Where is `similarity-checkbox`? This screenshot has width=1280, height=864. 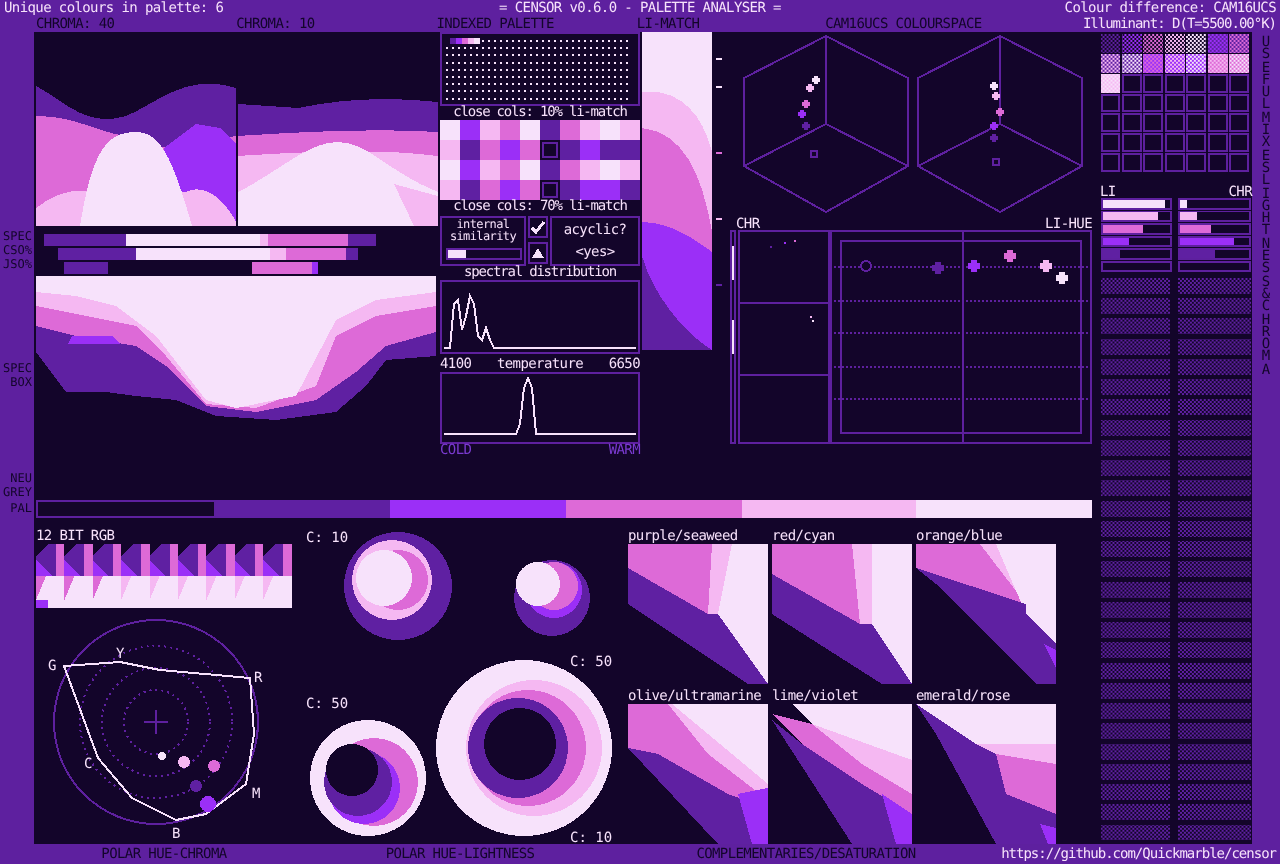 similarity-checkbox is located at coordinates (538, 227).